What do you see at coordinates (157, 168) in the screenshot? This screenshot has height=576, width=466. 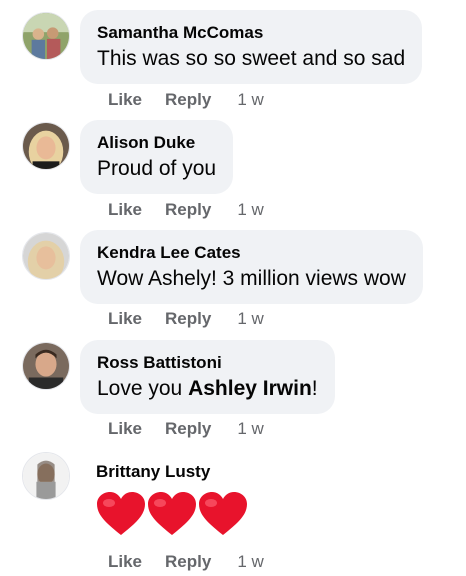 I see `comment-text: Proud of you` at bounding box center [157, 168].